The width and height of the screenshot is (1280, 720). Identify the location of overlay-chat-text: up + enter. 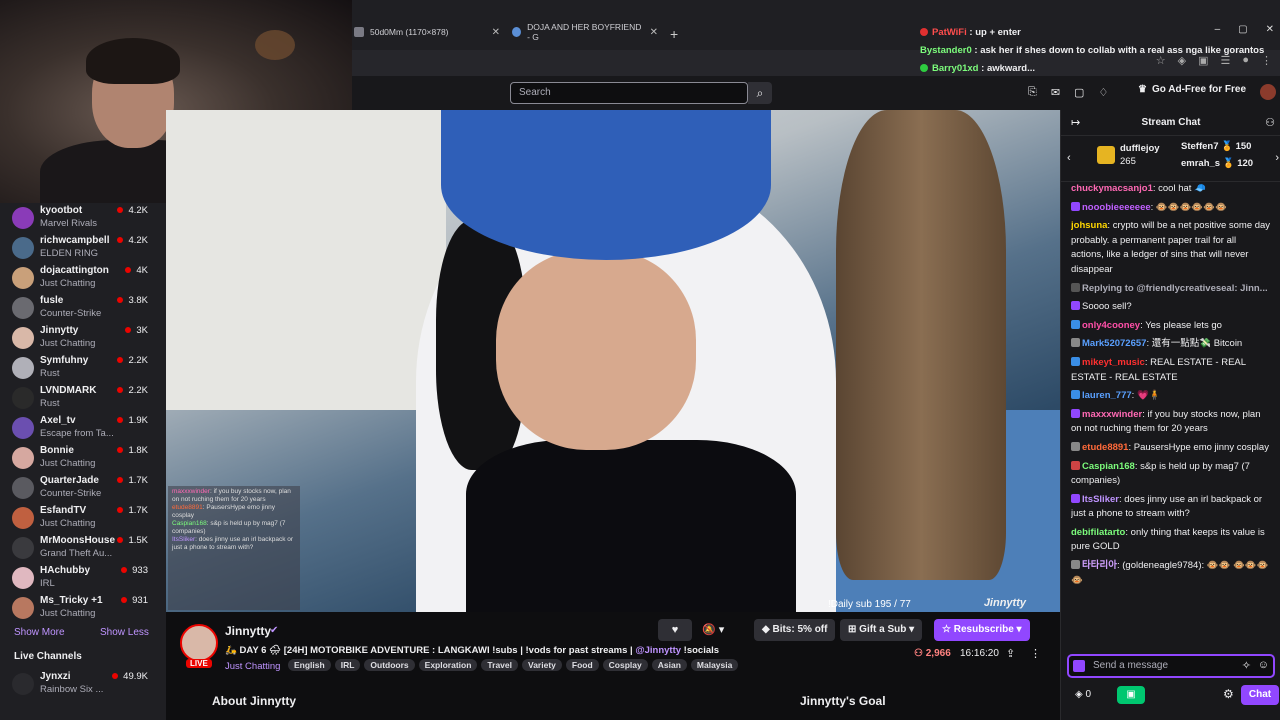
(998, 32).